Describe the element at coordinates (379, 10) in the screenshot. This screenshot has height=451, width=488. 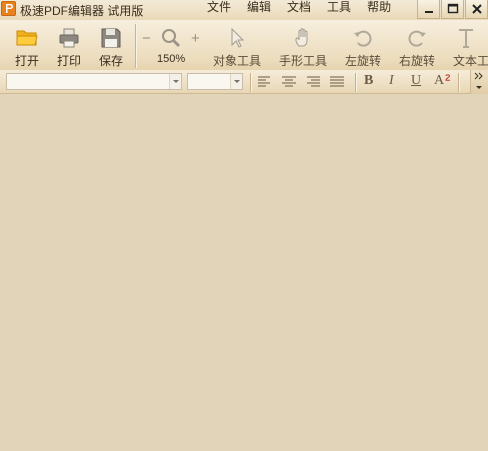
I see `menu-help: 帮助` at that location.